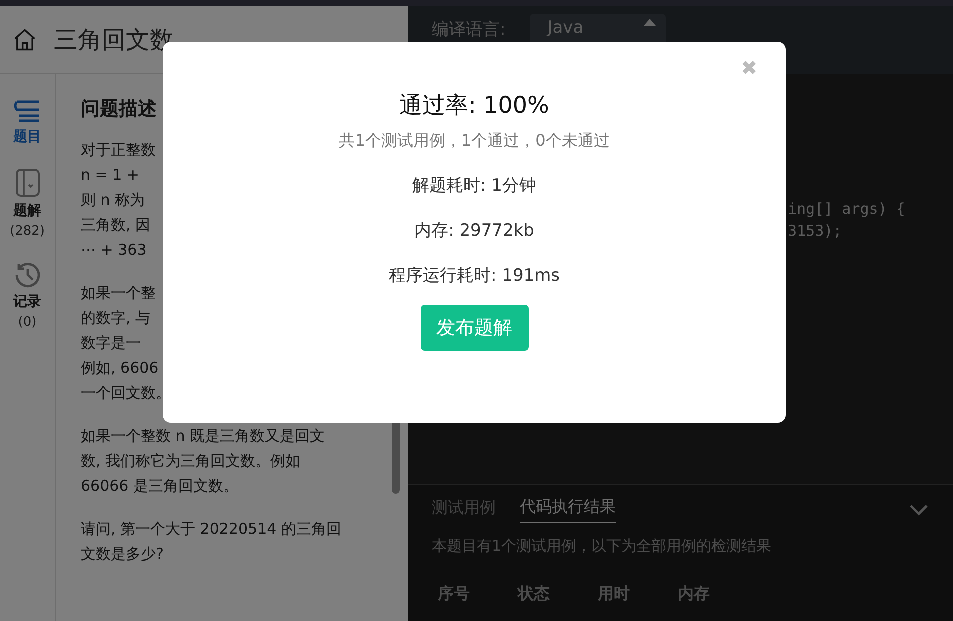  I want to click on home-icon, so click(25, 39).